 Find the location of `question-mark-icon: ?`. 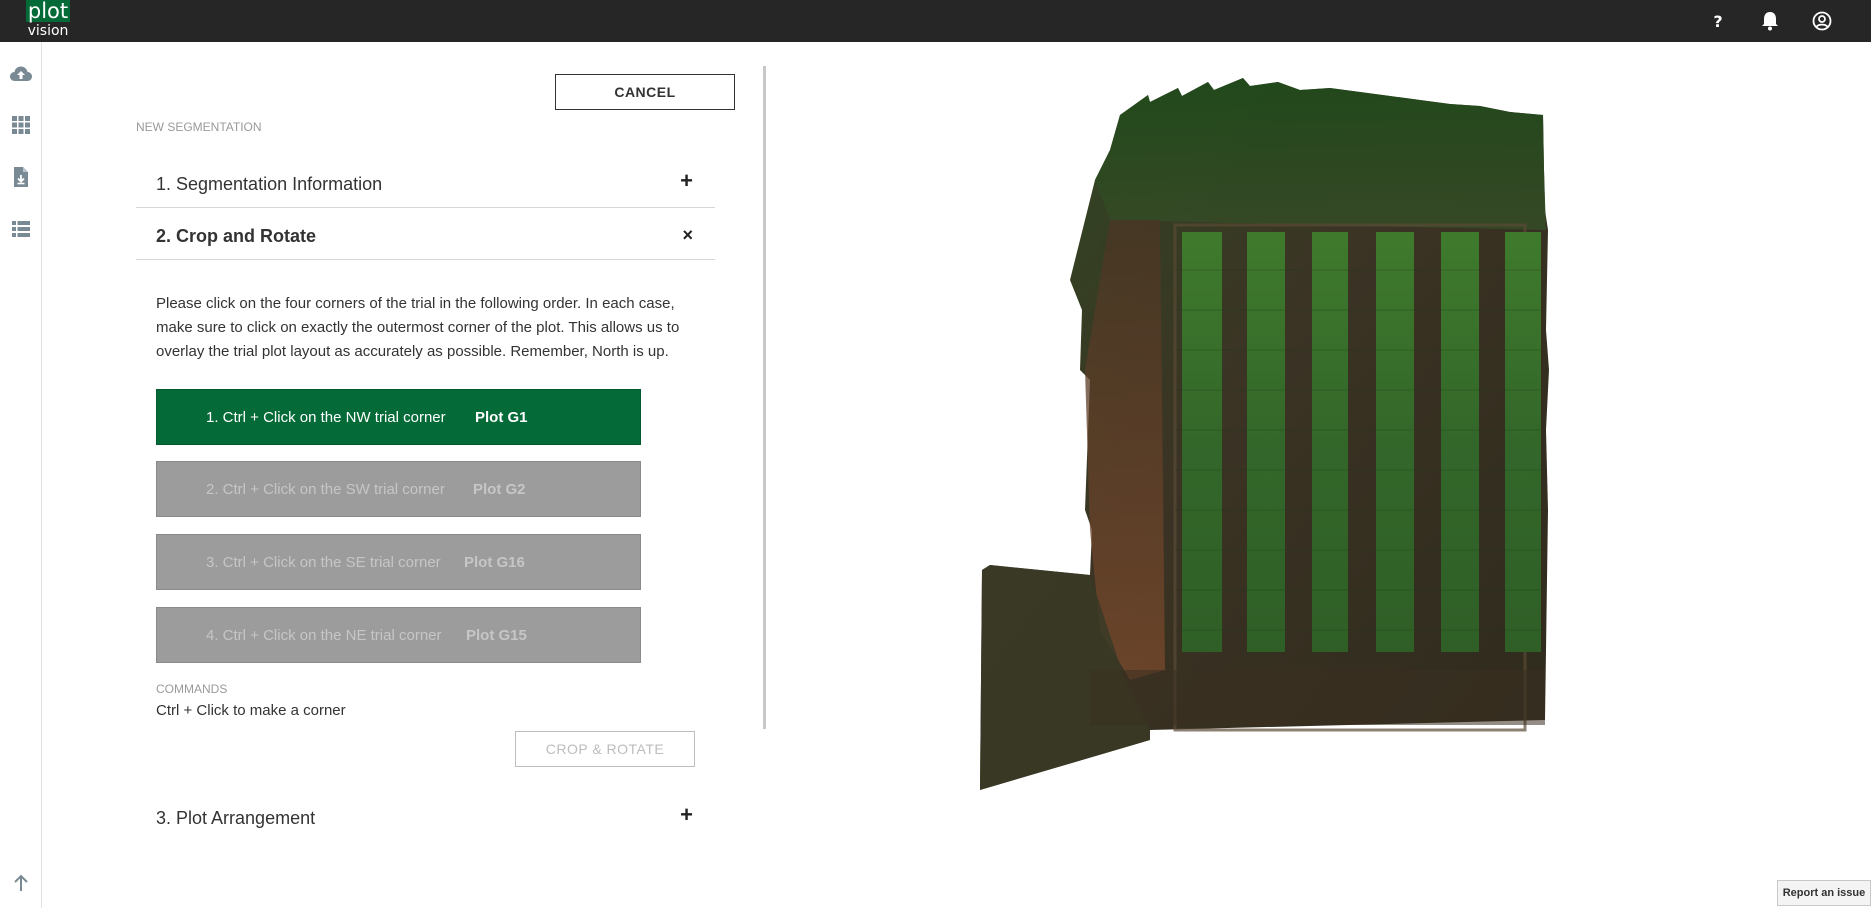

question-mark-icon: ? is located at coordinates (1718, 21).